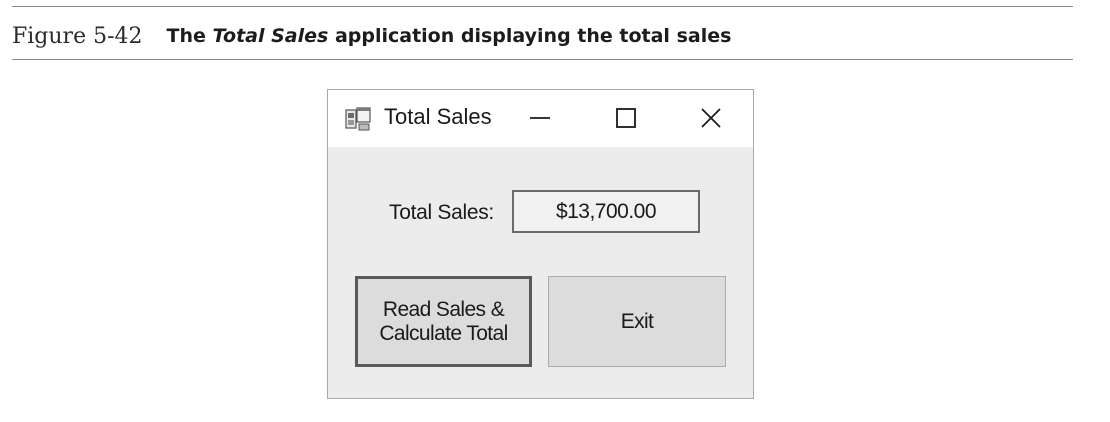  I want to click on window-title: Total Sales, so click(438, 116).